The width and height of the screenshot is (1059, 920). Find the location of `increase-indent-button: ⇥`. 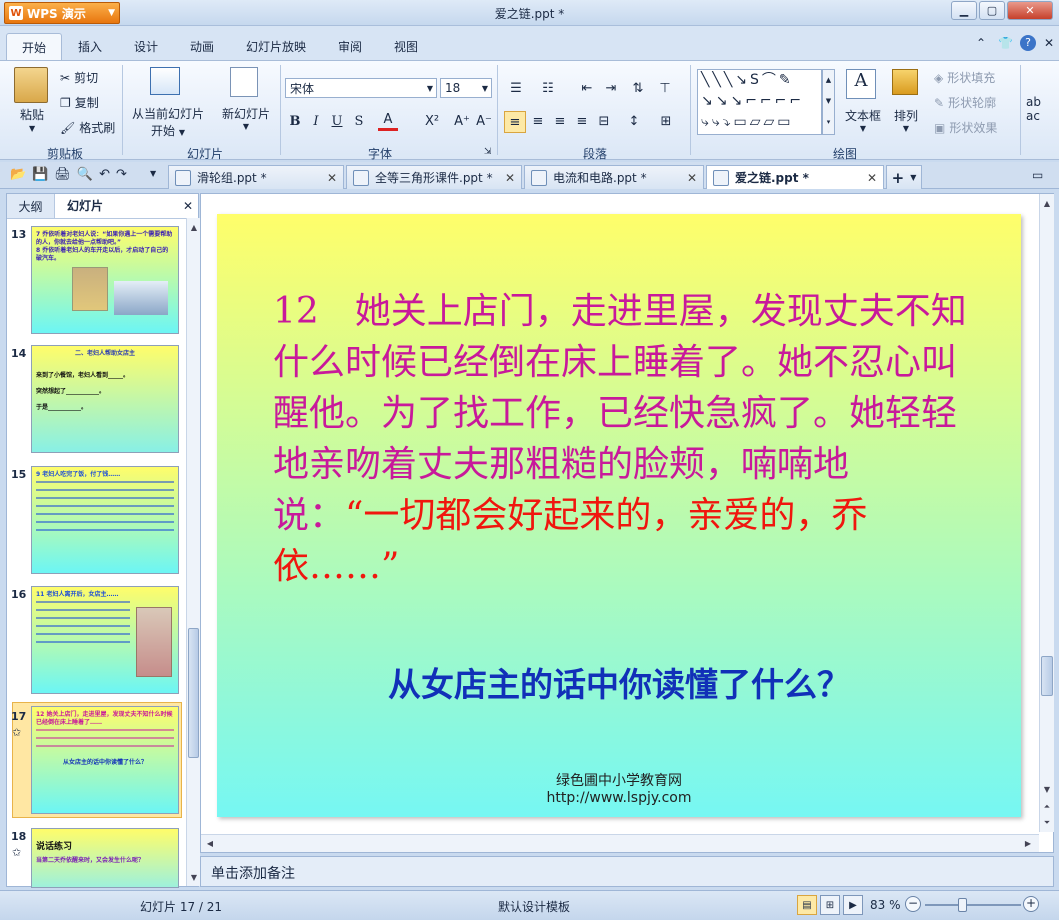

increase-indent-button: ⇥ is located at coordinates (611, 88).